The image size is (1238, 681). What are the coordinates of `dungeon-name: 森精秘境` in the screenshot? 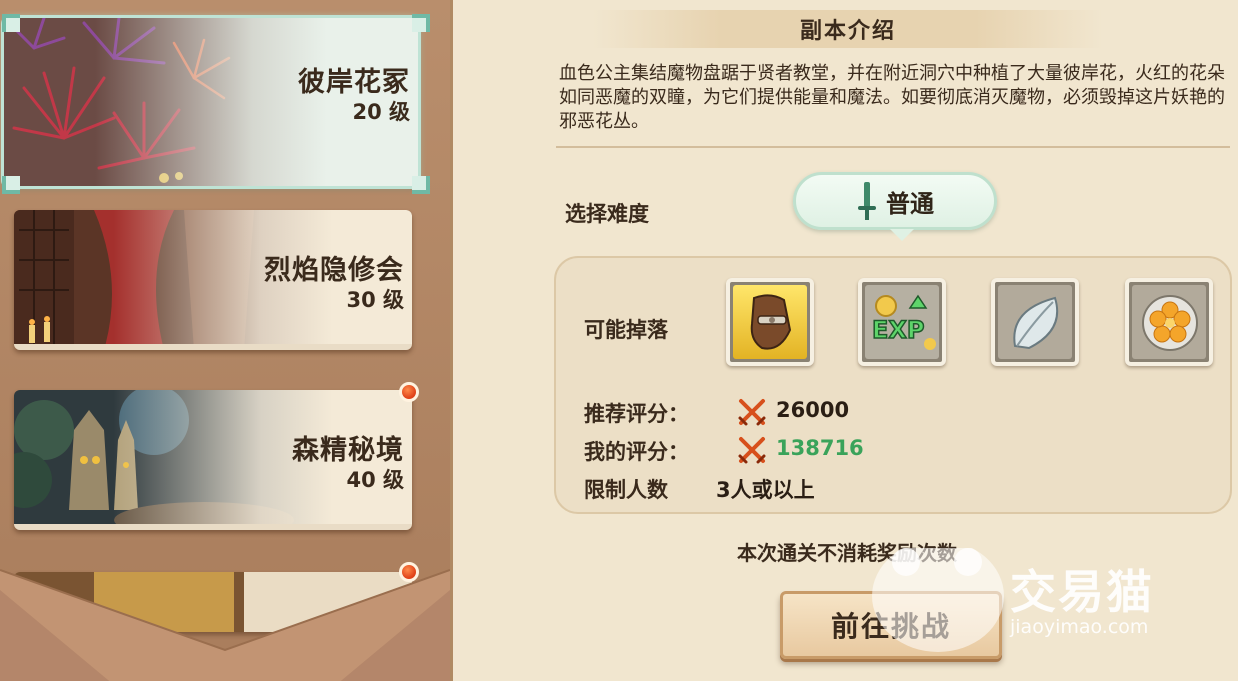 It's located at (348, 450).